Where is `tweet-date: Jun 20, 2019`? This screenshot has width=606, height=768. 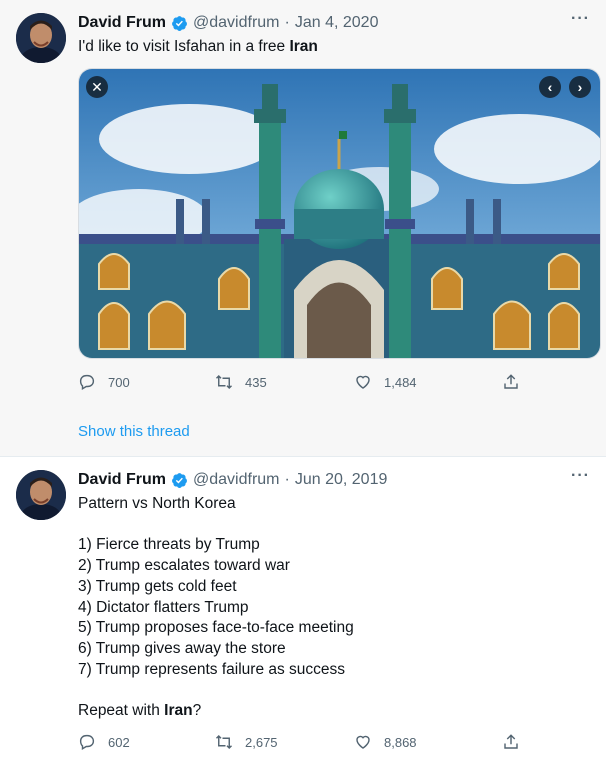
tweet-date: Jun 20, 2019 is located at coordinates (341, 480).